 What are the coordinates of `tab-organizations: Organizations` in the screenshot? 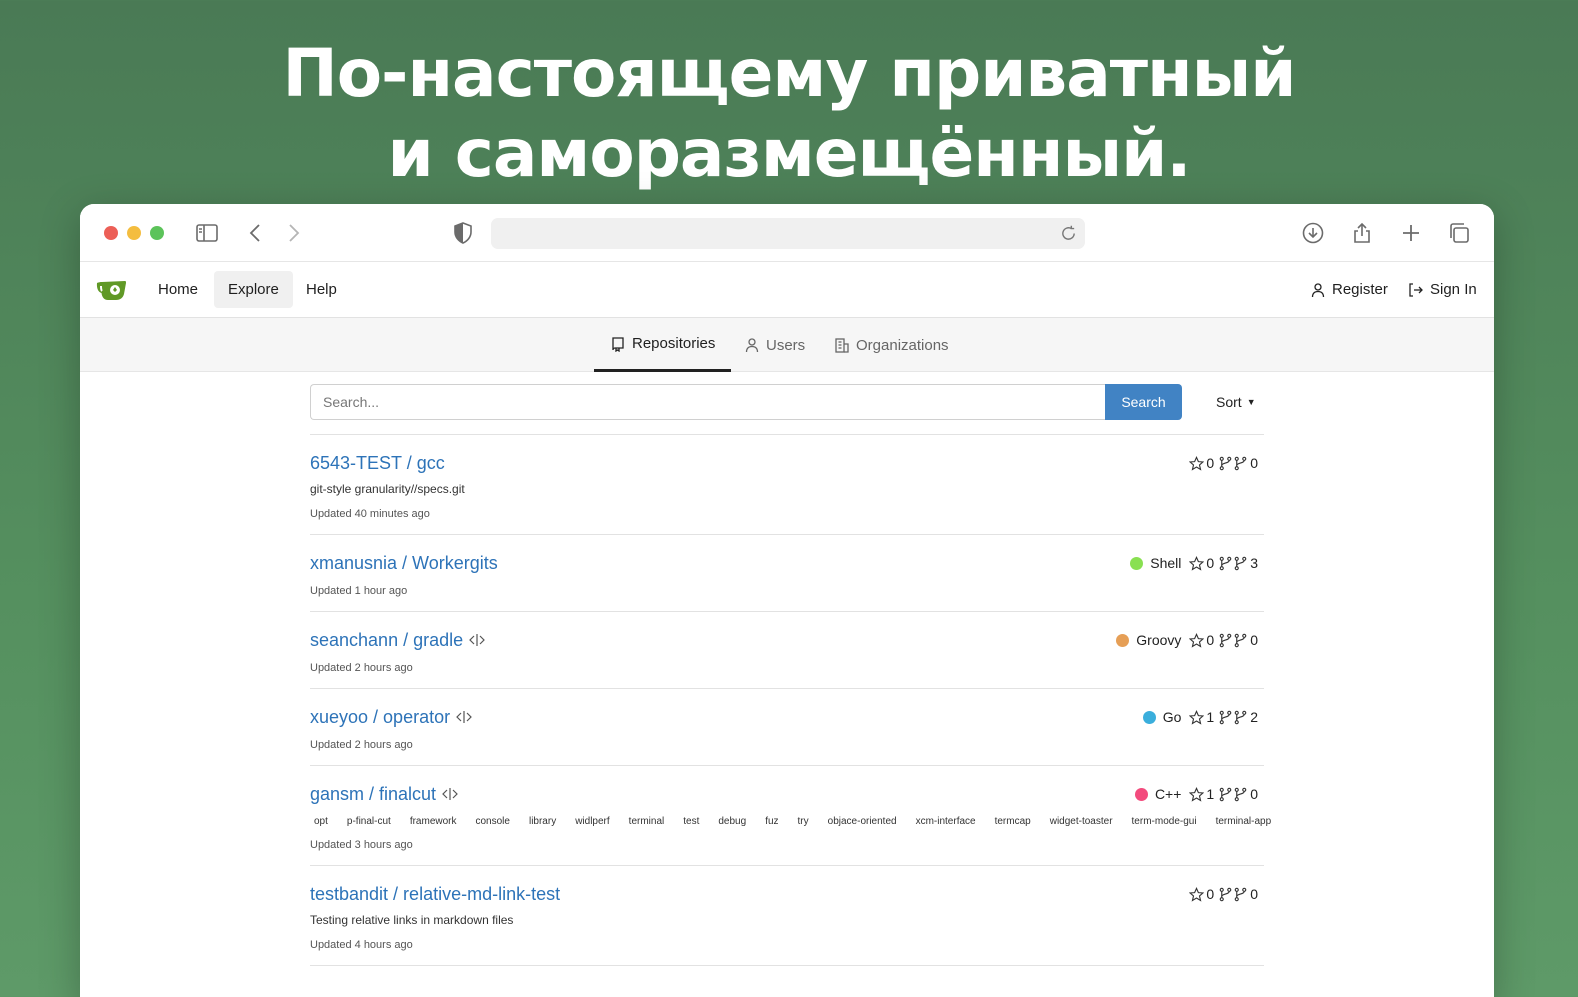 It's located at (891, 345).